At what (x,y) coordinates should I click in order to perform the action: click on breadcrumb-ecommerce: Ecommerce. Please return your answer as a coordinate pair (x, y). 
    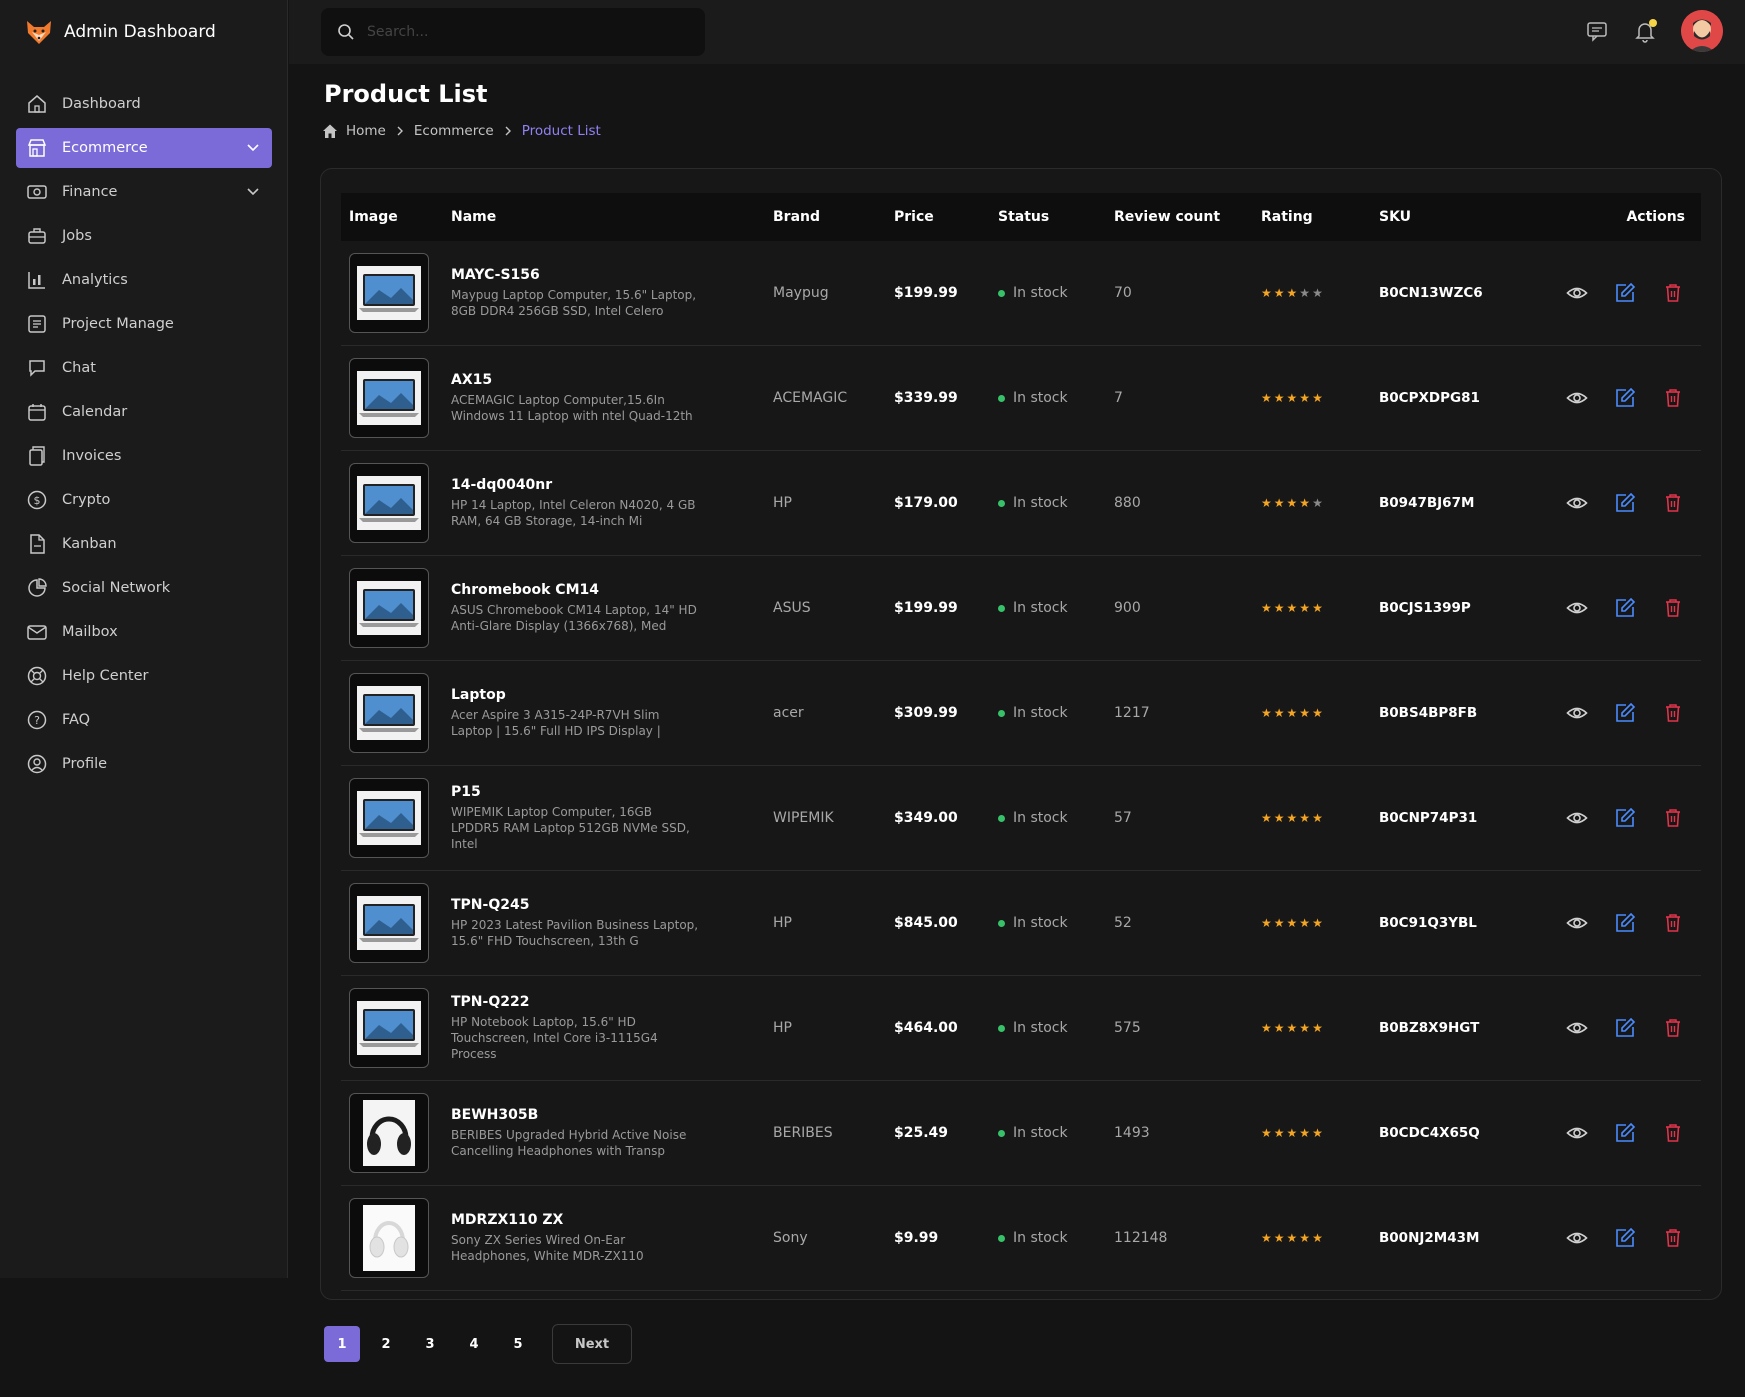
    Looking at the image, I should click on (454, 131).